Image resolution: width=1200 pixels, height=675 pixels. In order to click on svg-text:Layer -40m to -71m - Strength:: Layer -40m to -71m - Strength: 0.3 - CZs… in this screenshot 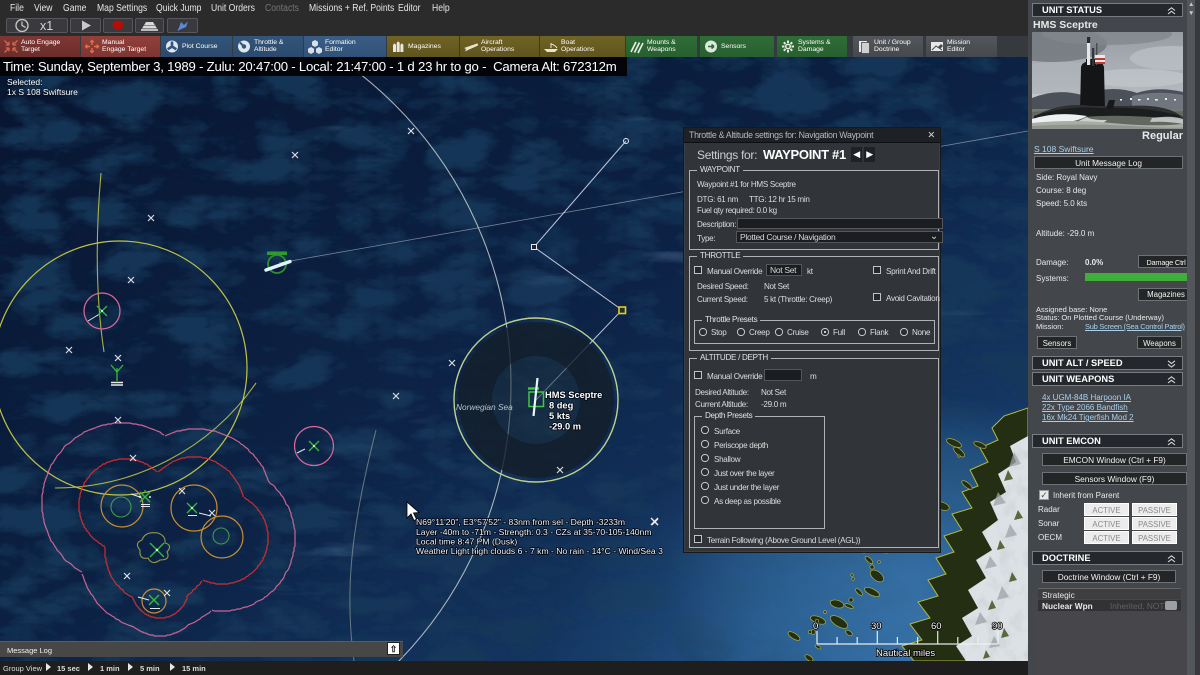, I will do `click(533, 532)`.